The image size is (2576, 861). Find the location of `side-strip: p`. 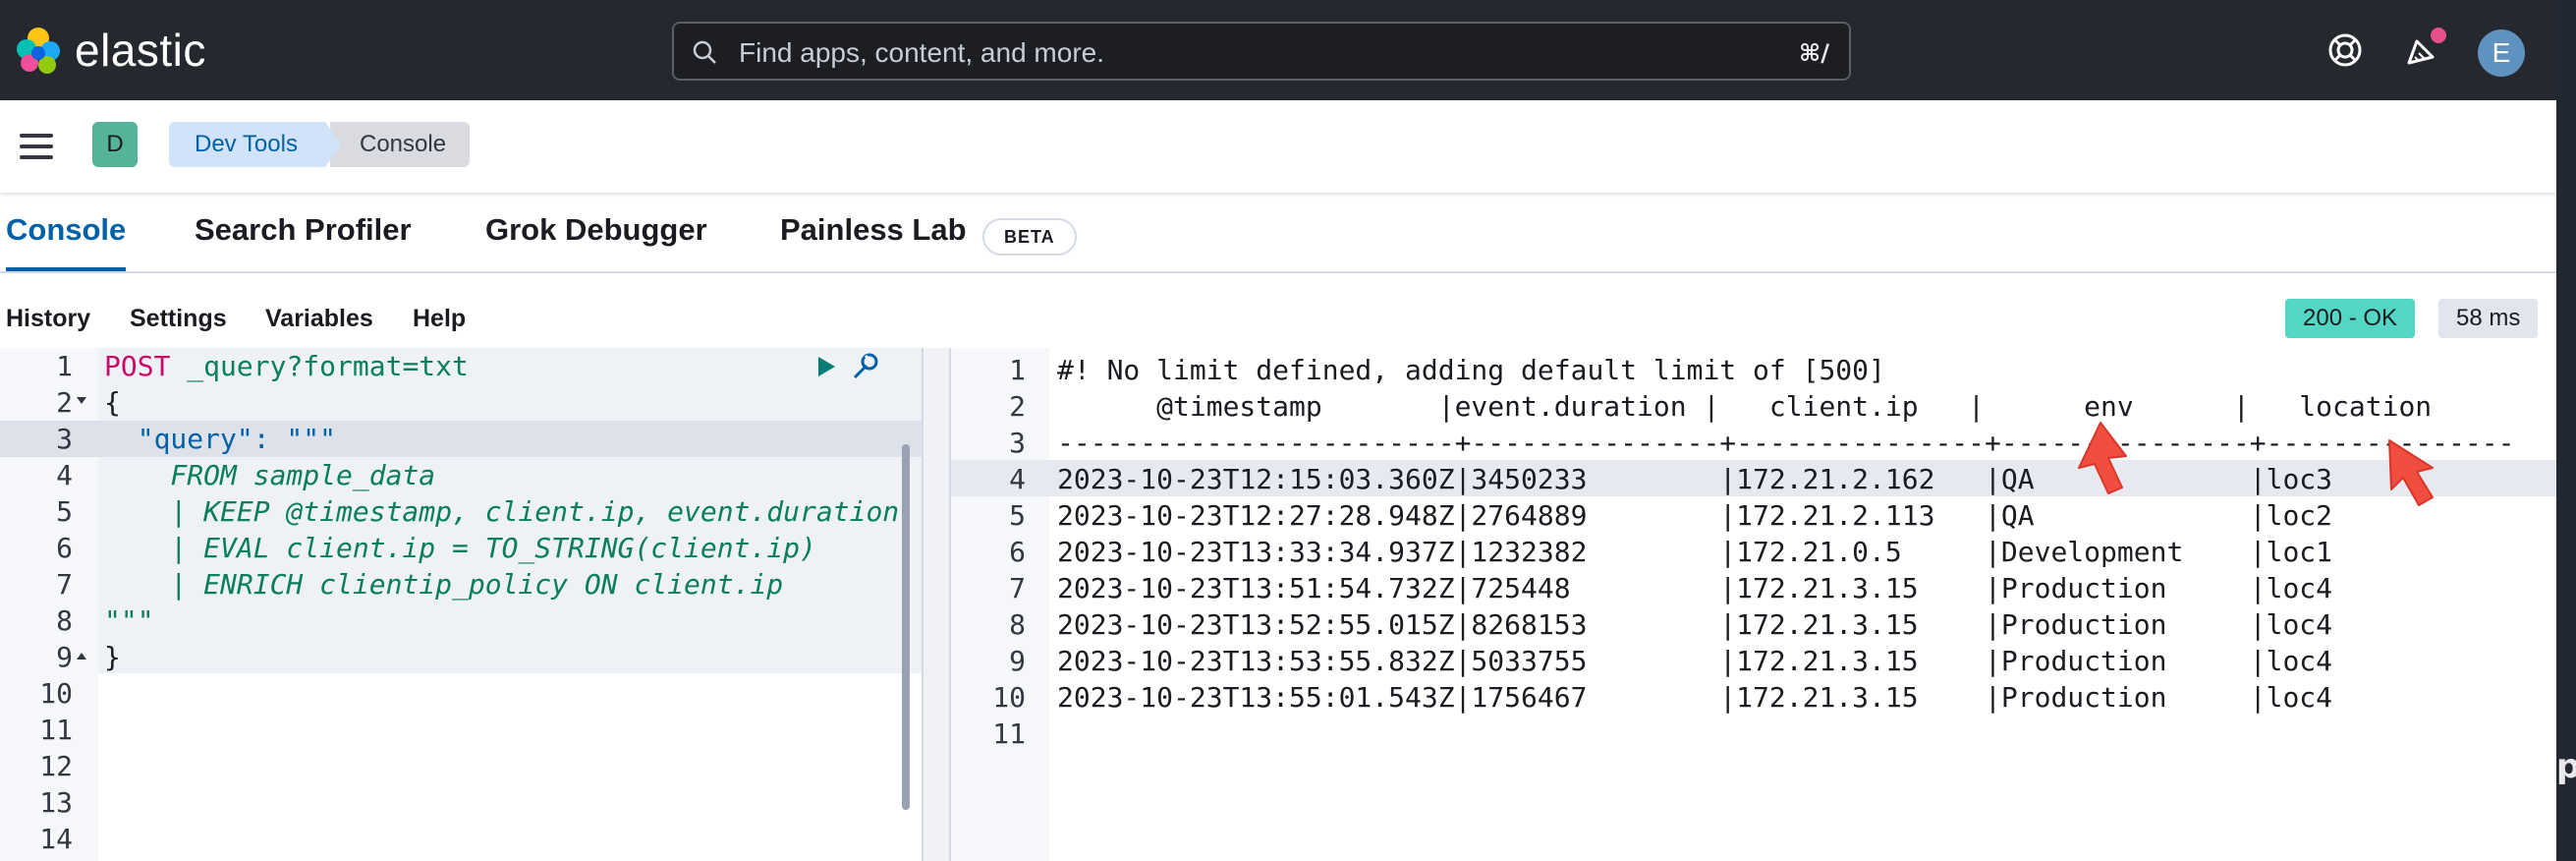

side-strip: p is located at coordinates (2566, 431).